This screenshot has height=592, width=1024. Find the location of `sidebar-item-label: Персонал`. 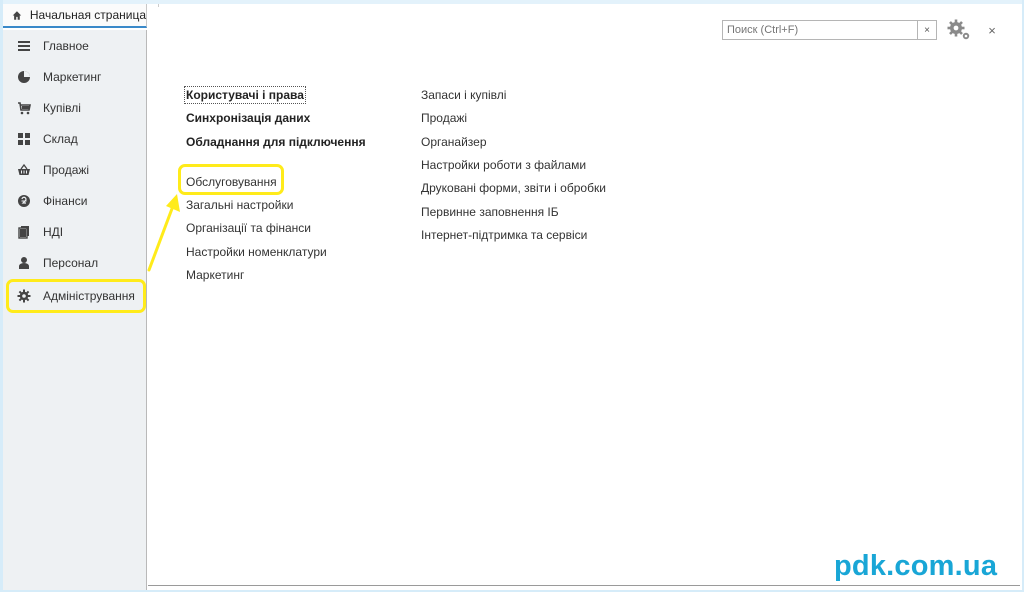

sidebar-item-label: Персонал is located at coordinates (71, 262).